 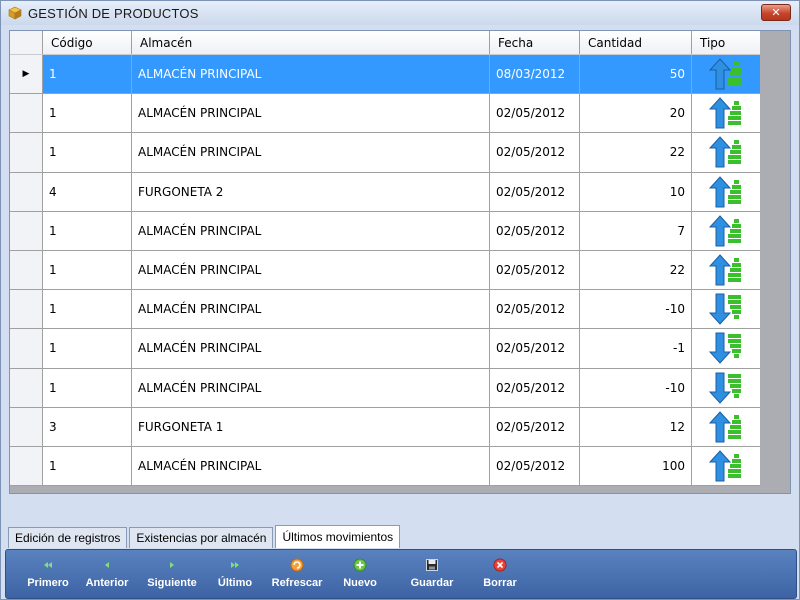 What do you see at coordinates (87, 191) in the screenshot?
I see `cell-codigo: 4` at bounding box center [87, 191].